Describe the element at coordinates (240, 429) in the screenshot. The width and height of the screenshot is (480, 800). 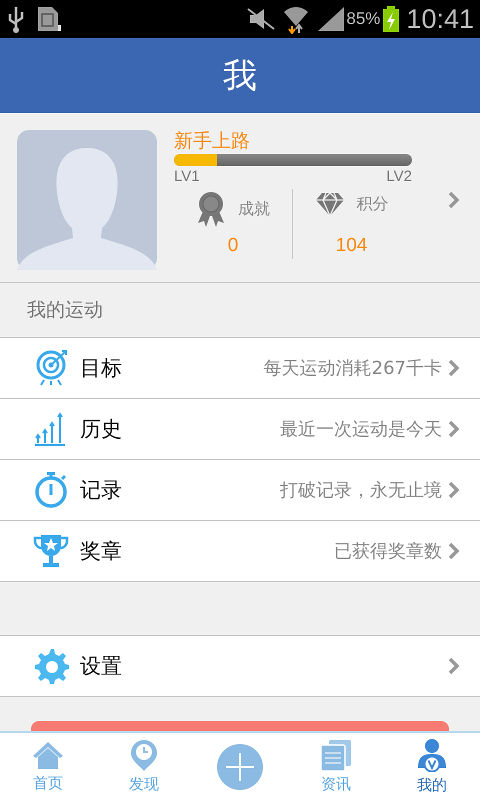
I see `menu-item: 历史 最近一次运动是今天` at that location.